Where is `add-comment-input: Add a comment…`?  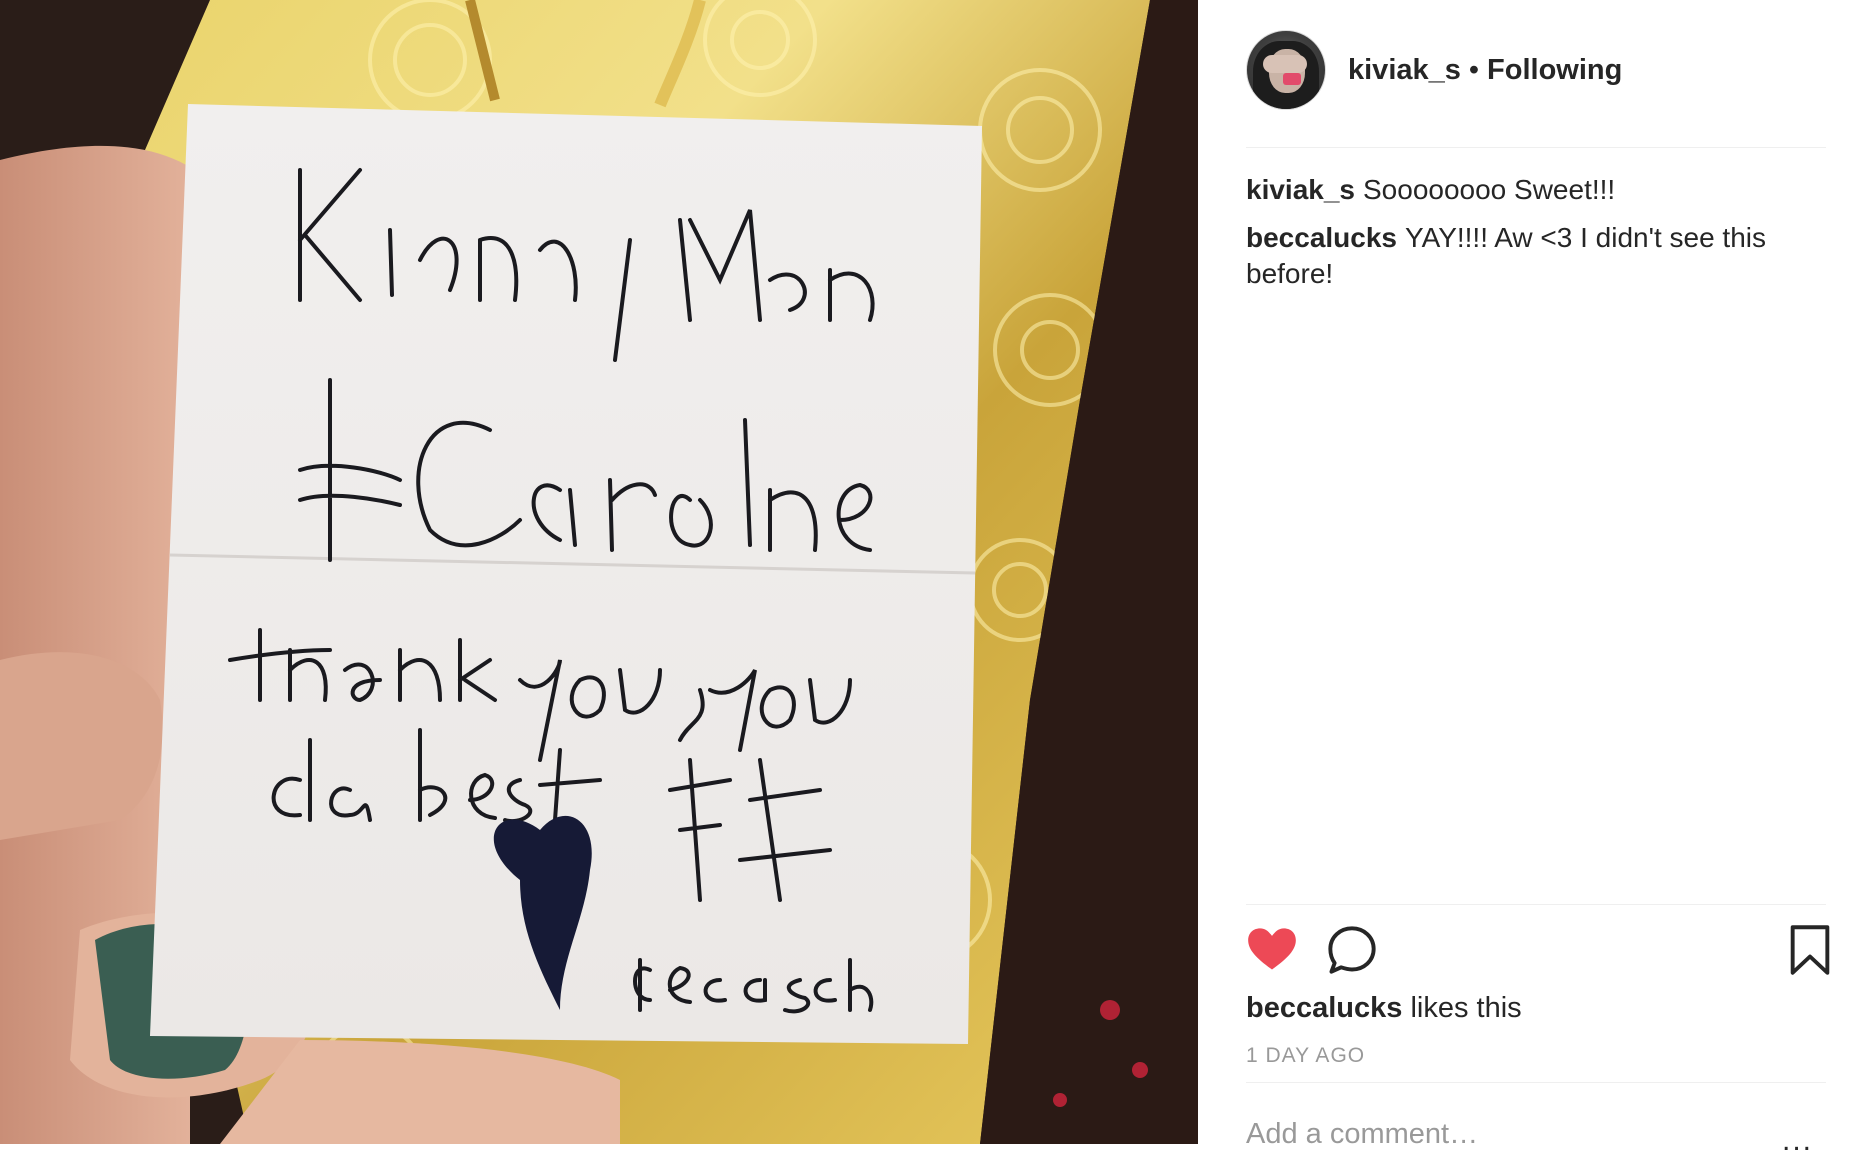
add-comment-input: Add a comment… is located at coordinates (1496, 1134).